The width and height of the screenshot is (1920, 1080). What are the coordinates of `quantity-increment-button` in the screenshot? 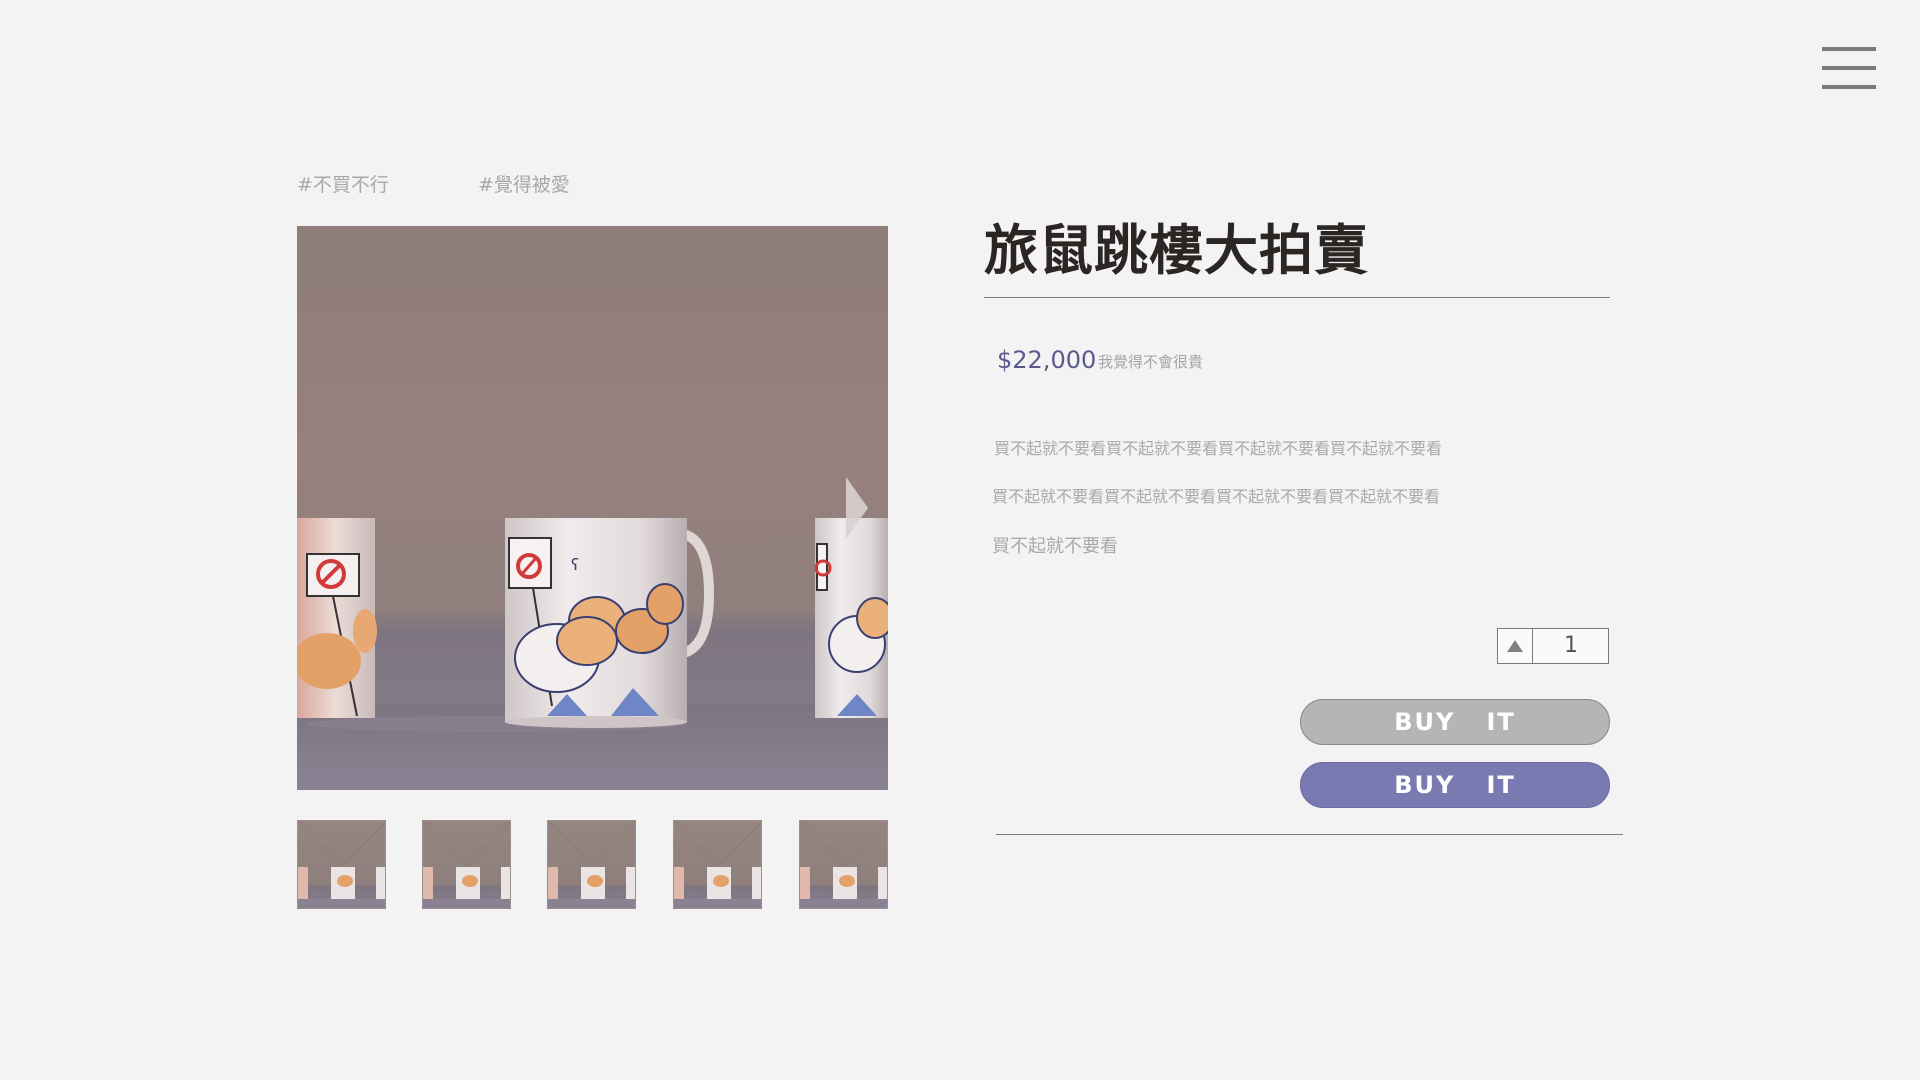 It's located at (1515, 646).